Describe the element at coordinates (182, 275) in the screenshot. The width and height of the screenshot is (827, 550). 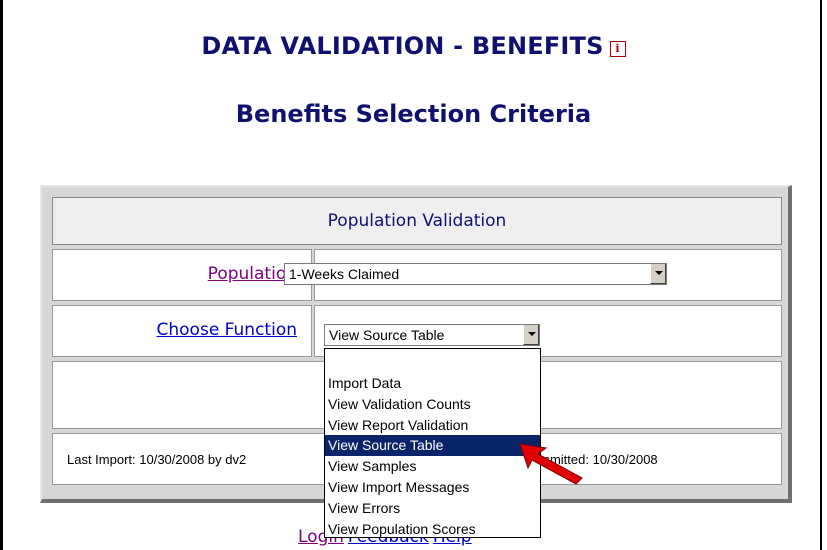
I see `population-label-cell: Population` at that location.